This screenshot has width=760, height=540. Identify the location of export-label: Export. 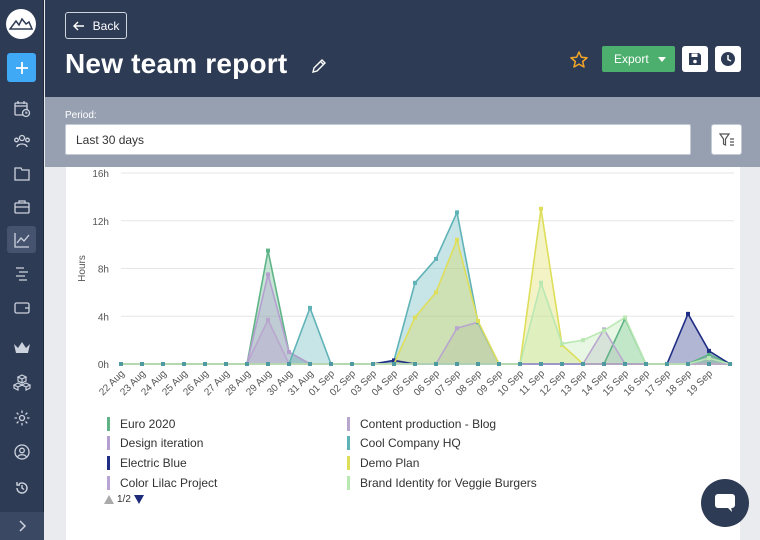
(631, 59).